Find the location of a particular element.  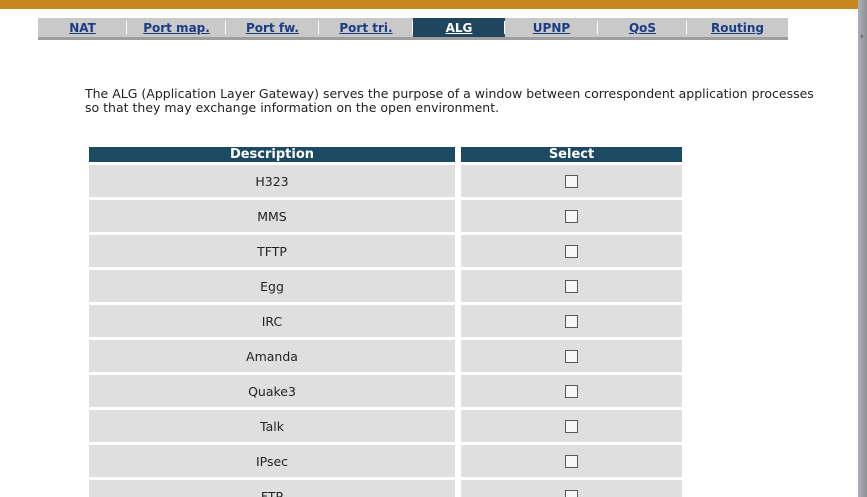

mms-checkbox is located at coordinates (571, 216).